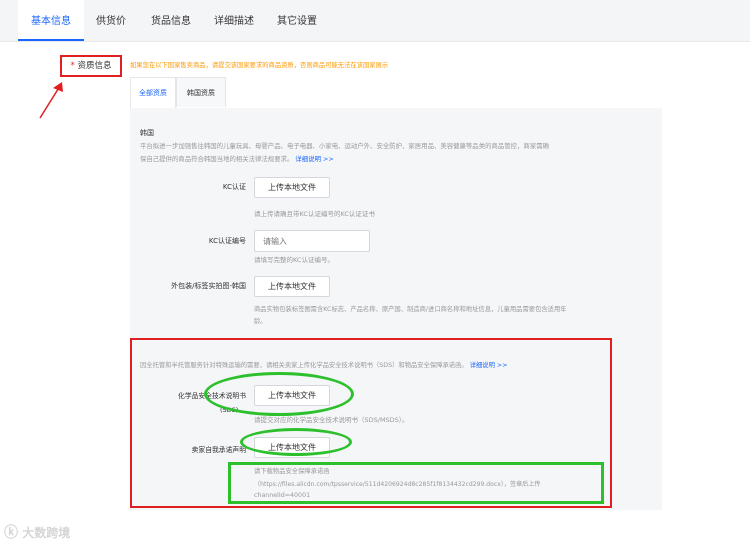  Describe the element at coordinates (296, 442) in the screenshot. I see `annotation-ellipse-commitment` at that location.